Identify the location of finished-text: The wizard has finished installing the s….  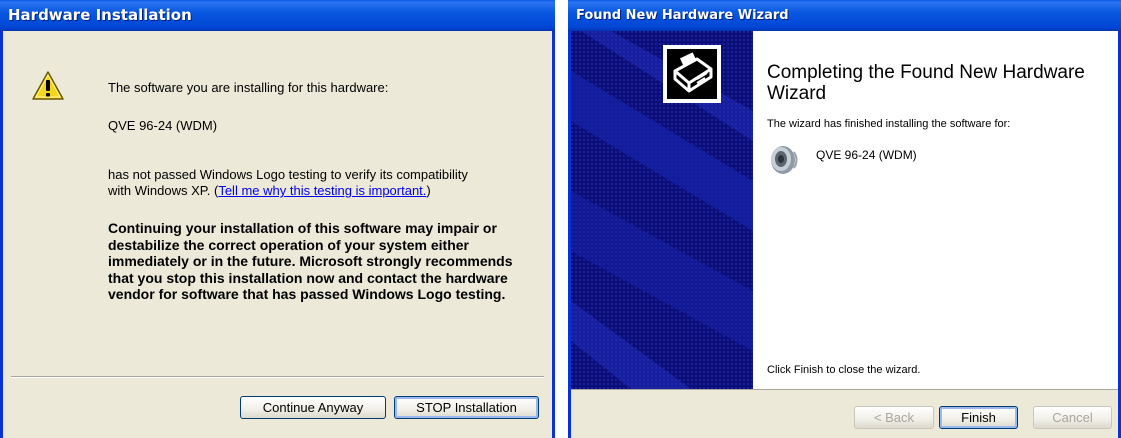
(889, 124).